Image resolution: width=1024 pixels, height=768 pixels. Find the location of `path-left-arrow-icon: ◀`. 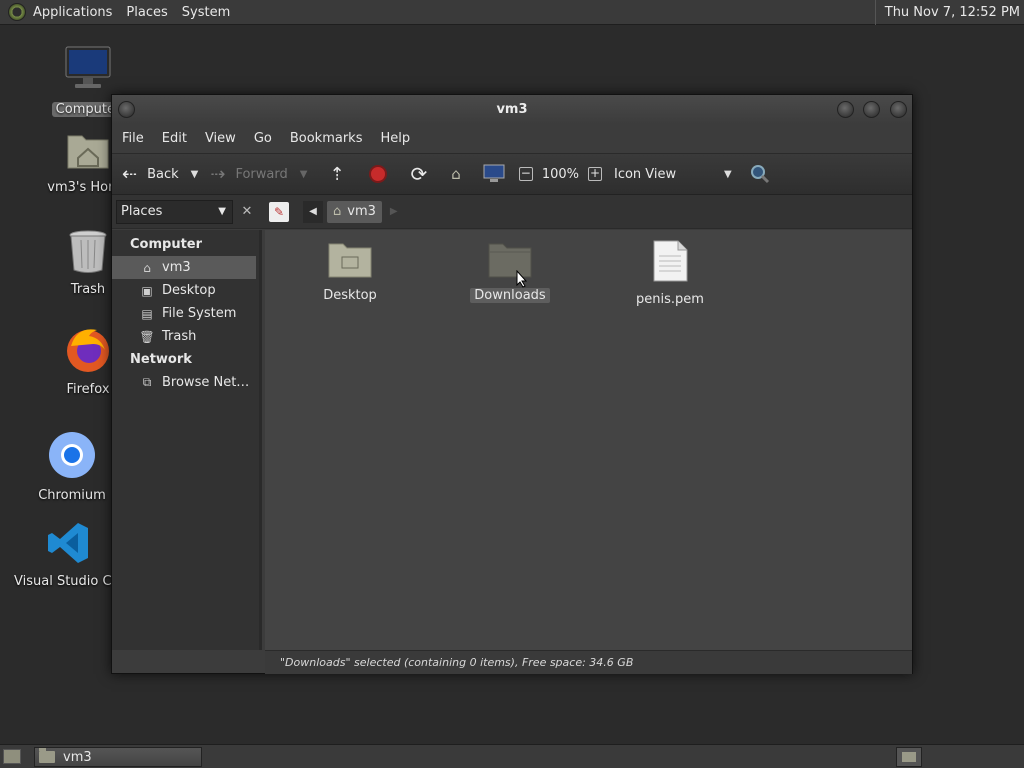

path-left-arrow-icon: ◀ is located at coordinates (313, 211).